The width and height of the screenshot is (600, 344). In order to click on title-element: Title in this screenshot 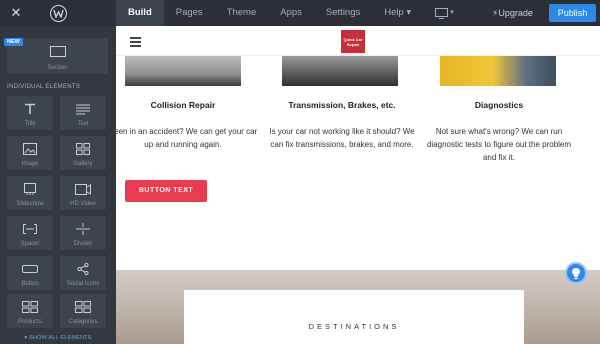, I will do `click(30, 113)`.